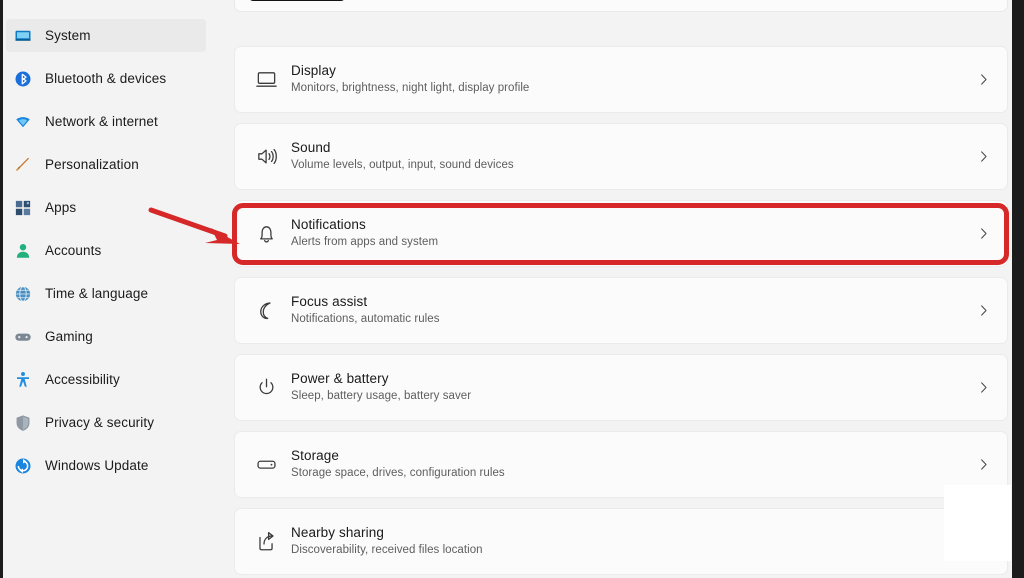  What do you see at coordinates (23, 122) in the screenshot?
I see `network-wifi-icon` at bounding box center [23, 122].